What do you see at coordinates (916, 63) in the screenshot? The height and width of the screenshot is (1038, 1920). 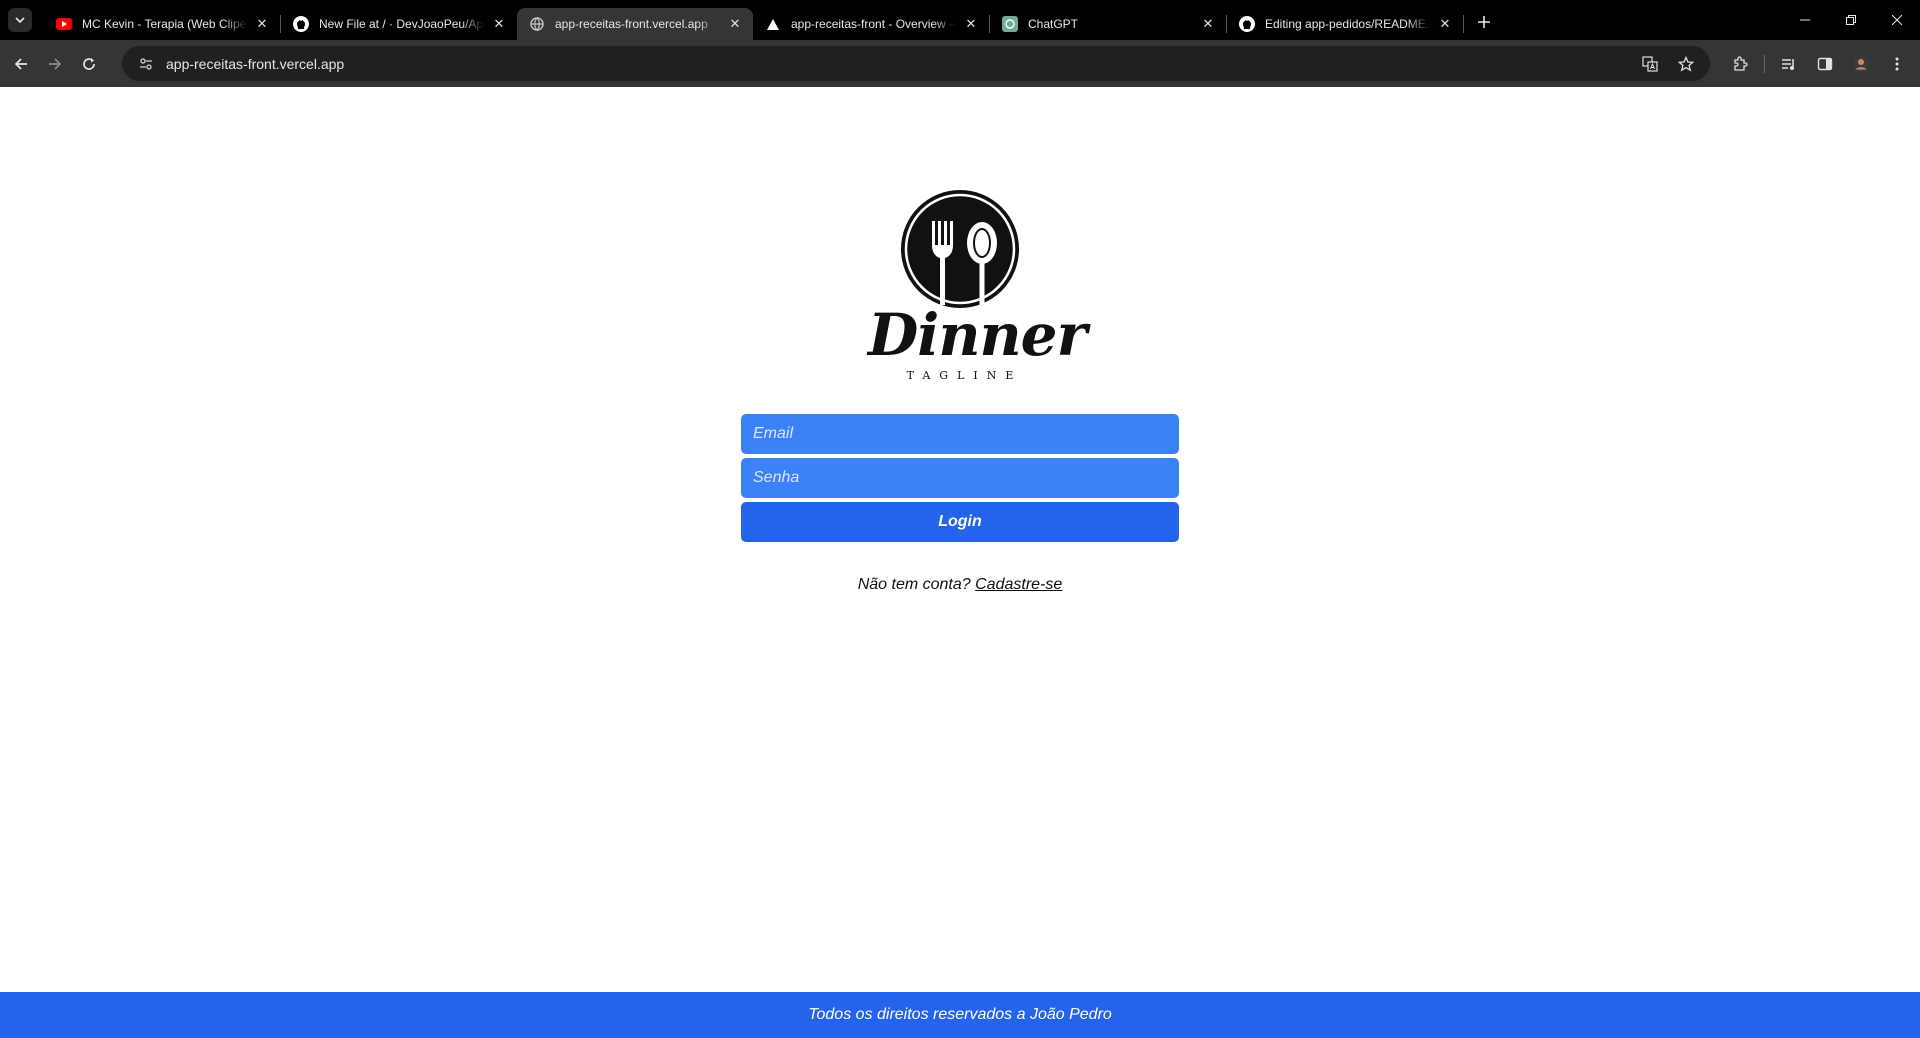 I see `address-bar: app-receitas-front.vercel.app` at bounding box center [916, 63].